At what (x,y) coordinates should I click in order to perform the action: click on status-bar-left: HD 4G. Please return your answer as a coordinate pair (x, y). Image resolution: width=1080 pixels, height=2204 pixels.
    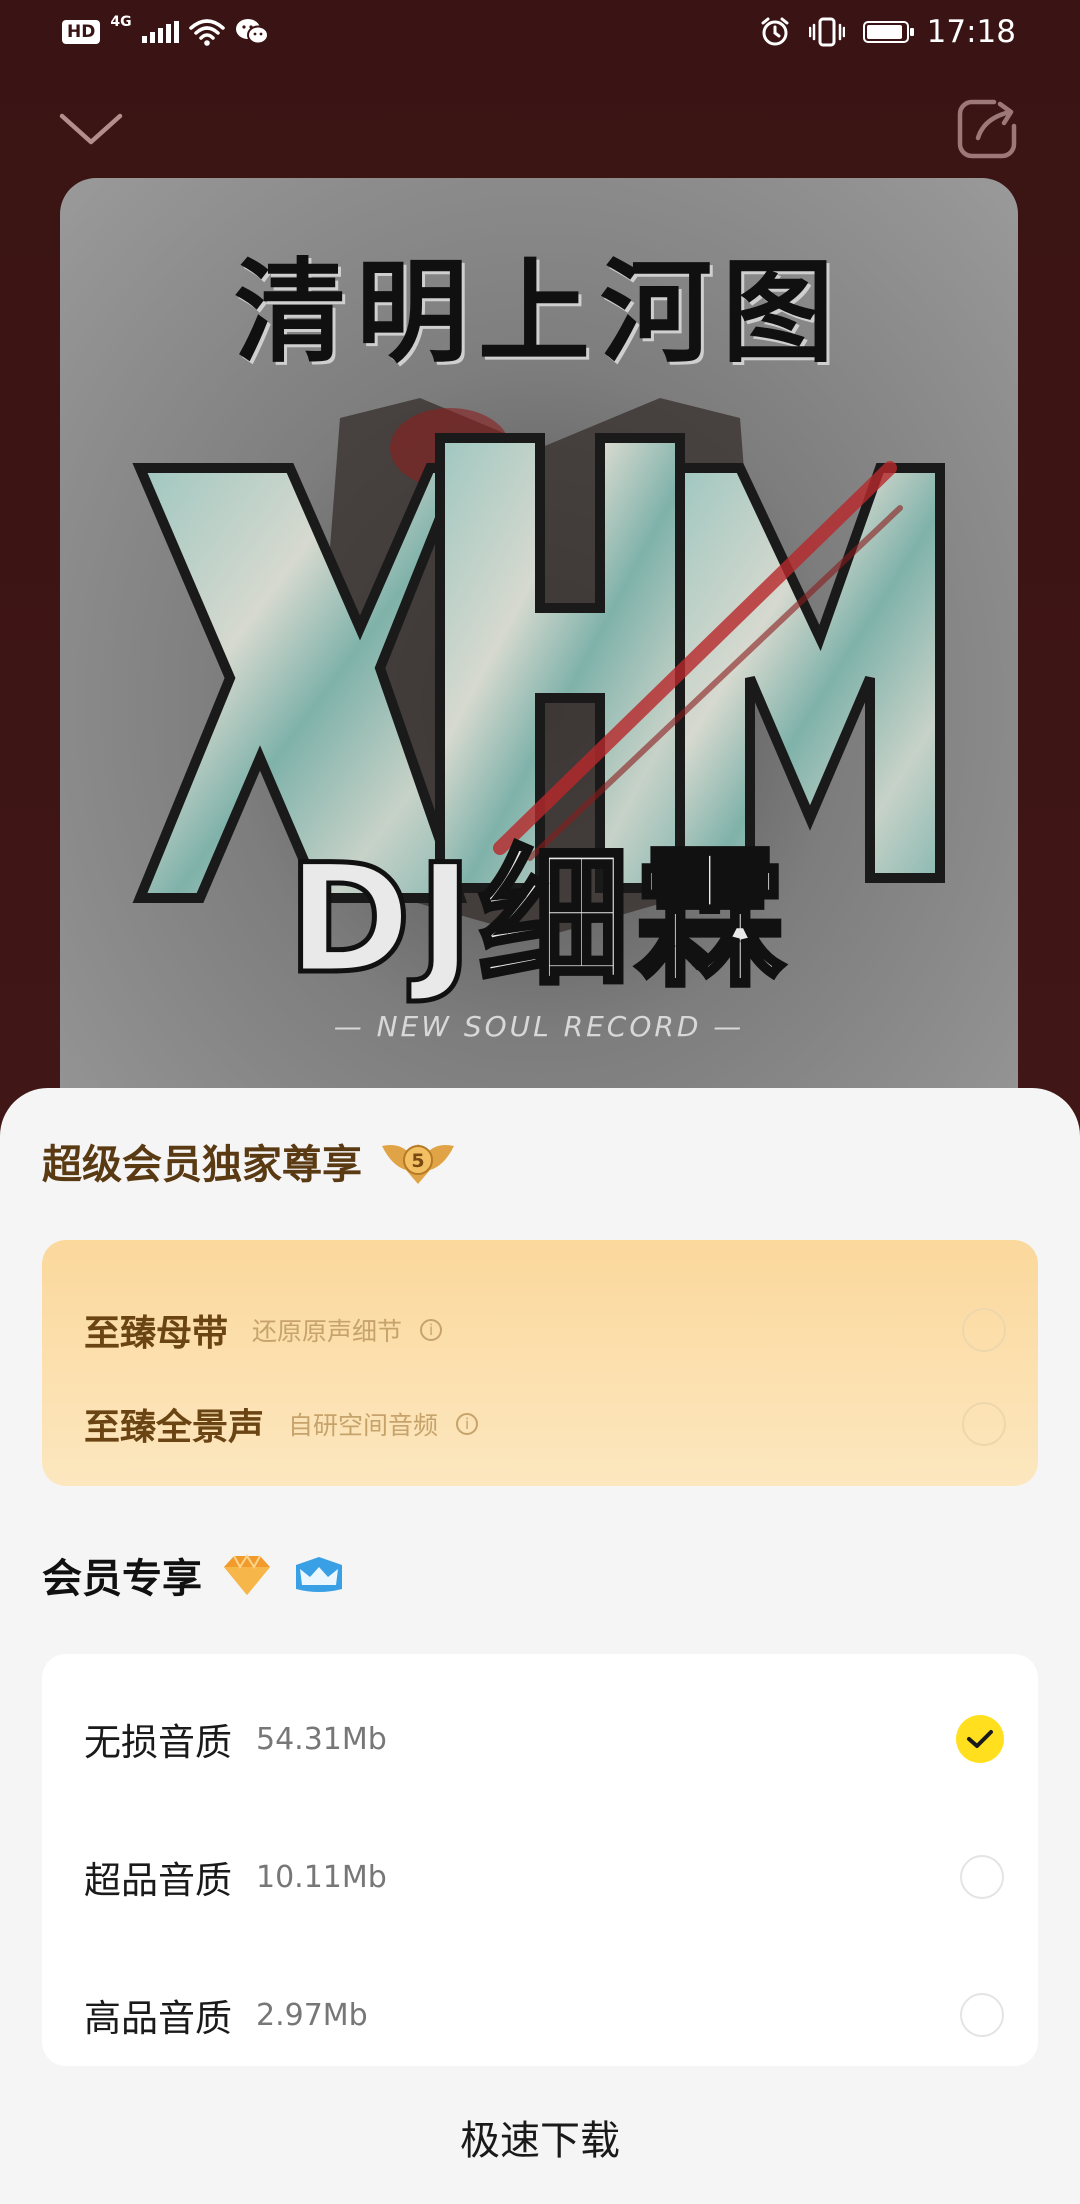
    Looking at the image, I should click on (165, 30).